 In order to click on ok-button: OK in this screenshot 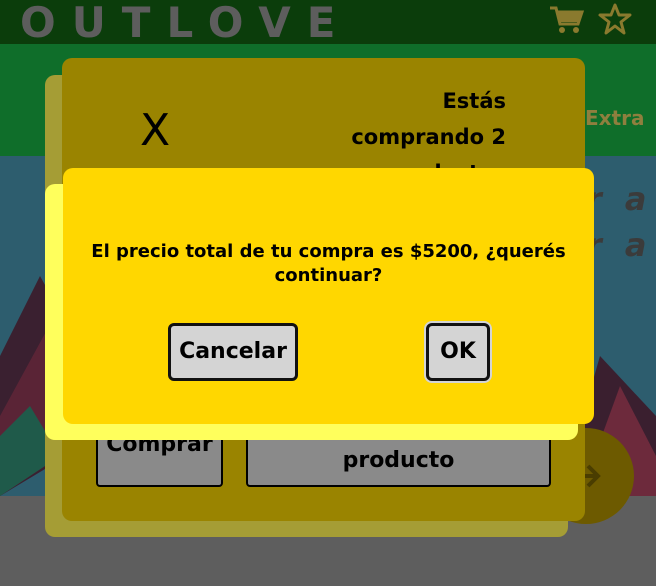, I will do `click(458, 352)`.